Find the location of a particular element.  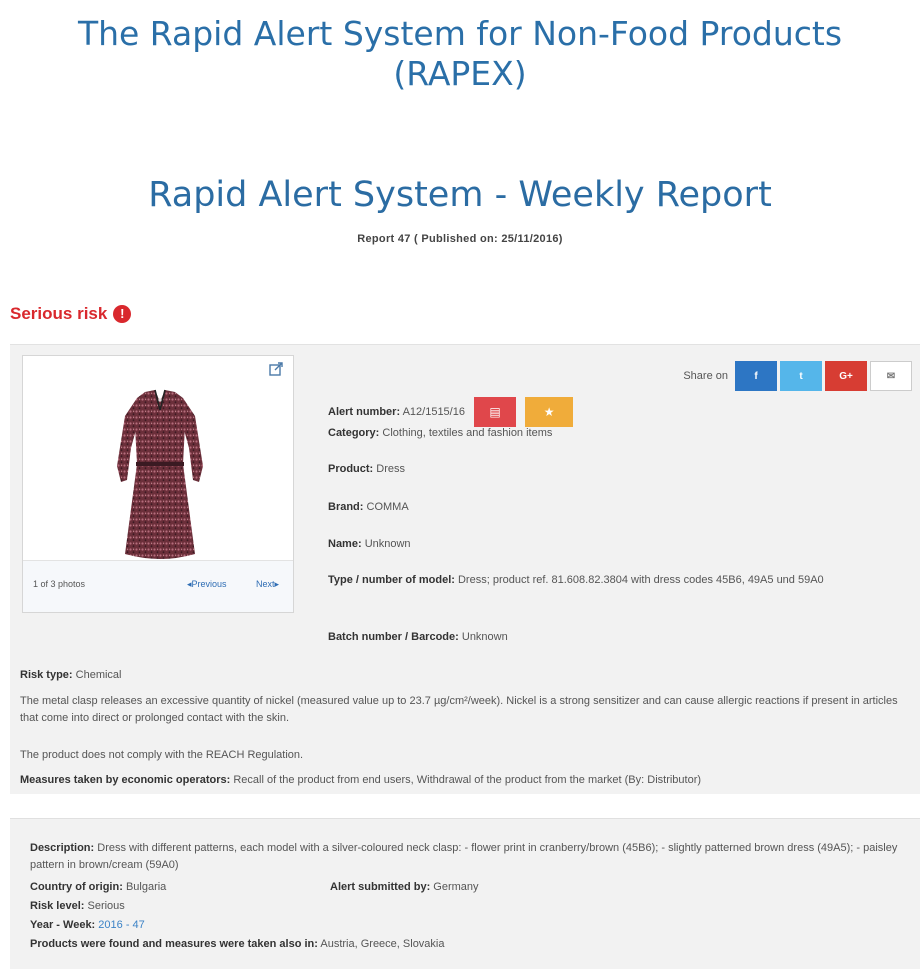

name-label: Name: is located at coordinates (345, 544).